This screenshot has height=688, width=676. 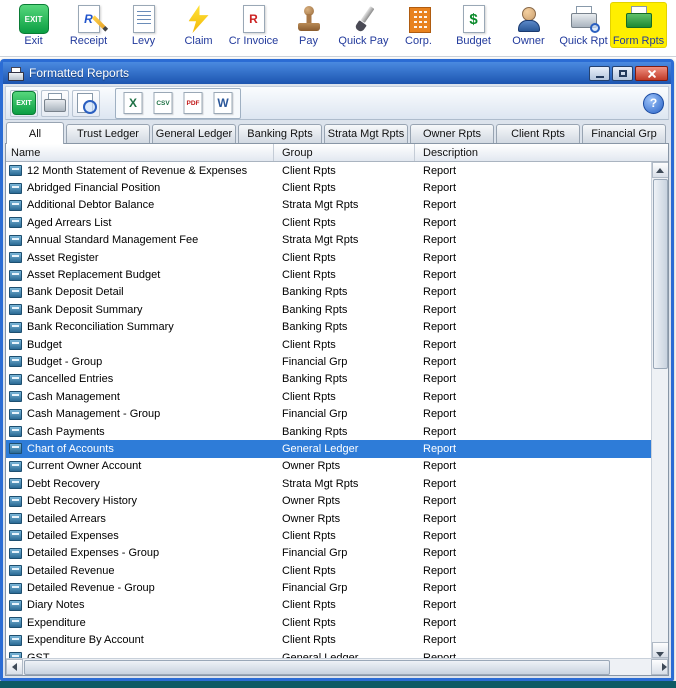 I want to click on toolbar-button-cr-invoice: R Cr Invoice, so click(x=253, y=25).